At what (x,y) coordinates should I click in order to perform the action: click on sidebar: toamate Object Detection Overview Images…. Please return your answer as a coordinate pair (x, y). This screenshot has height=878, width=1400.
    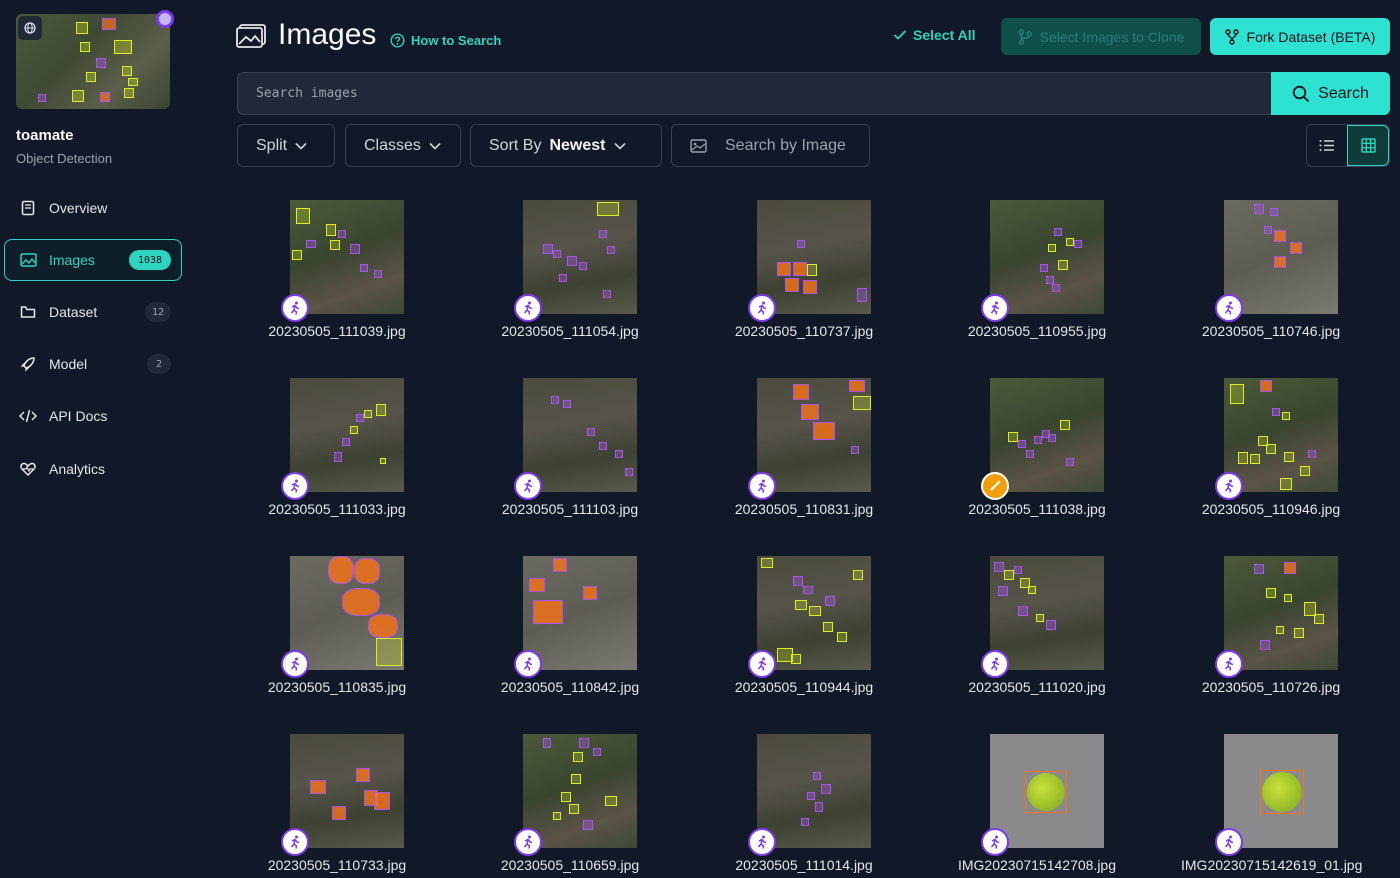
    Looking at the image, I should click on (100, 439).